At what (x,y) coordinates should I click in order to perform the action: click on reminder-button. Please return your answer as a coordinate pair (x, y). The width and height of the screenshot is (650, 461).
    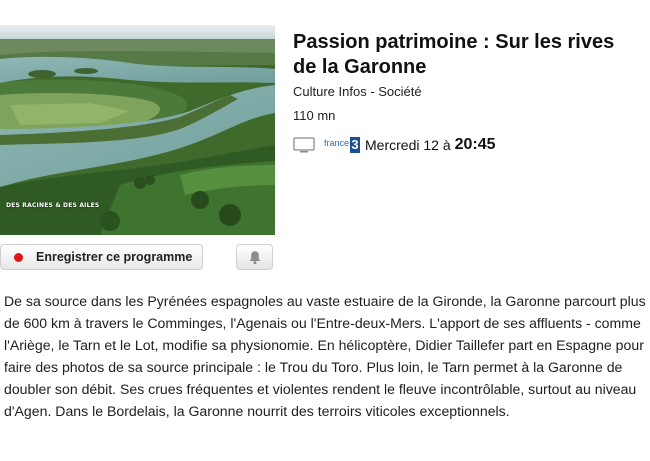
    Looking at the image, I should click on (254, 257).